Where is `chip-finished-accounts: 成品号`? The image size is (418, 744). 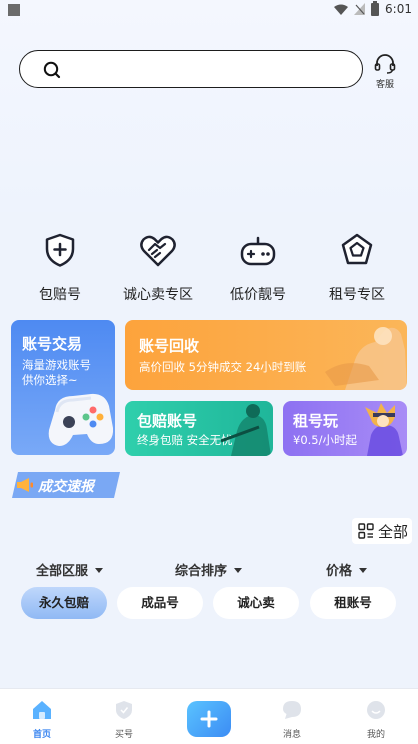 chip-finished-accounts: 成品号 is located at coordinates (160, 603).